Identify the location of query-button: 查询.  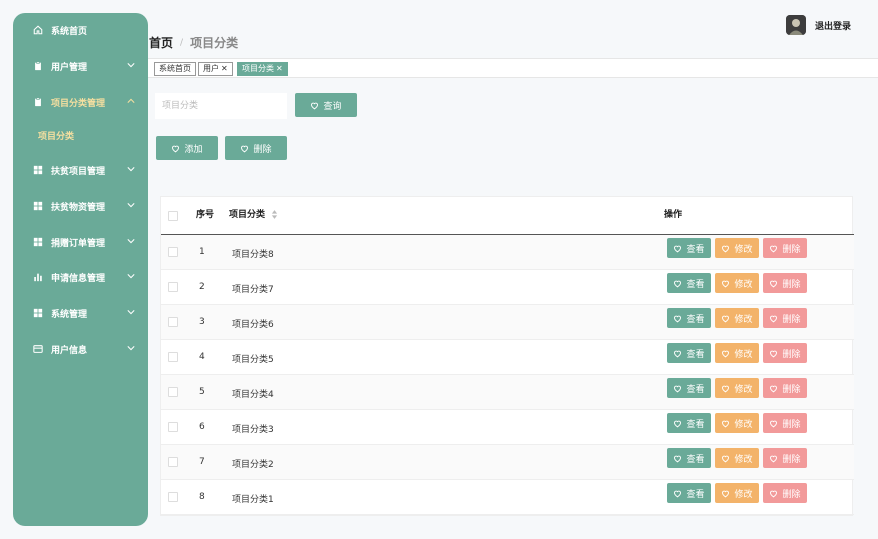
(326, 105).